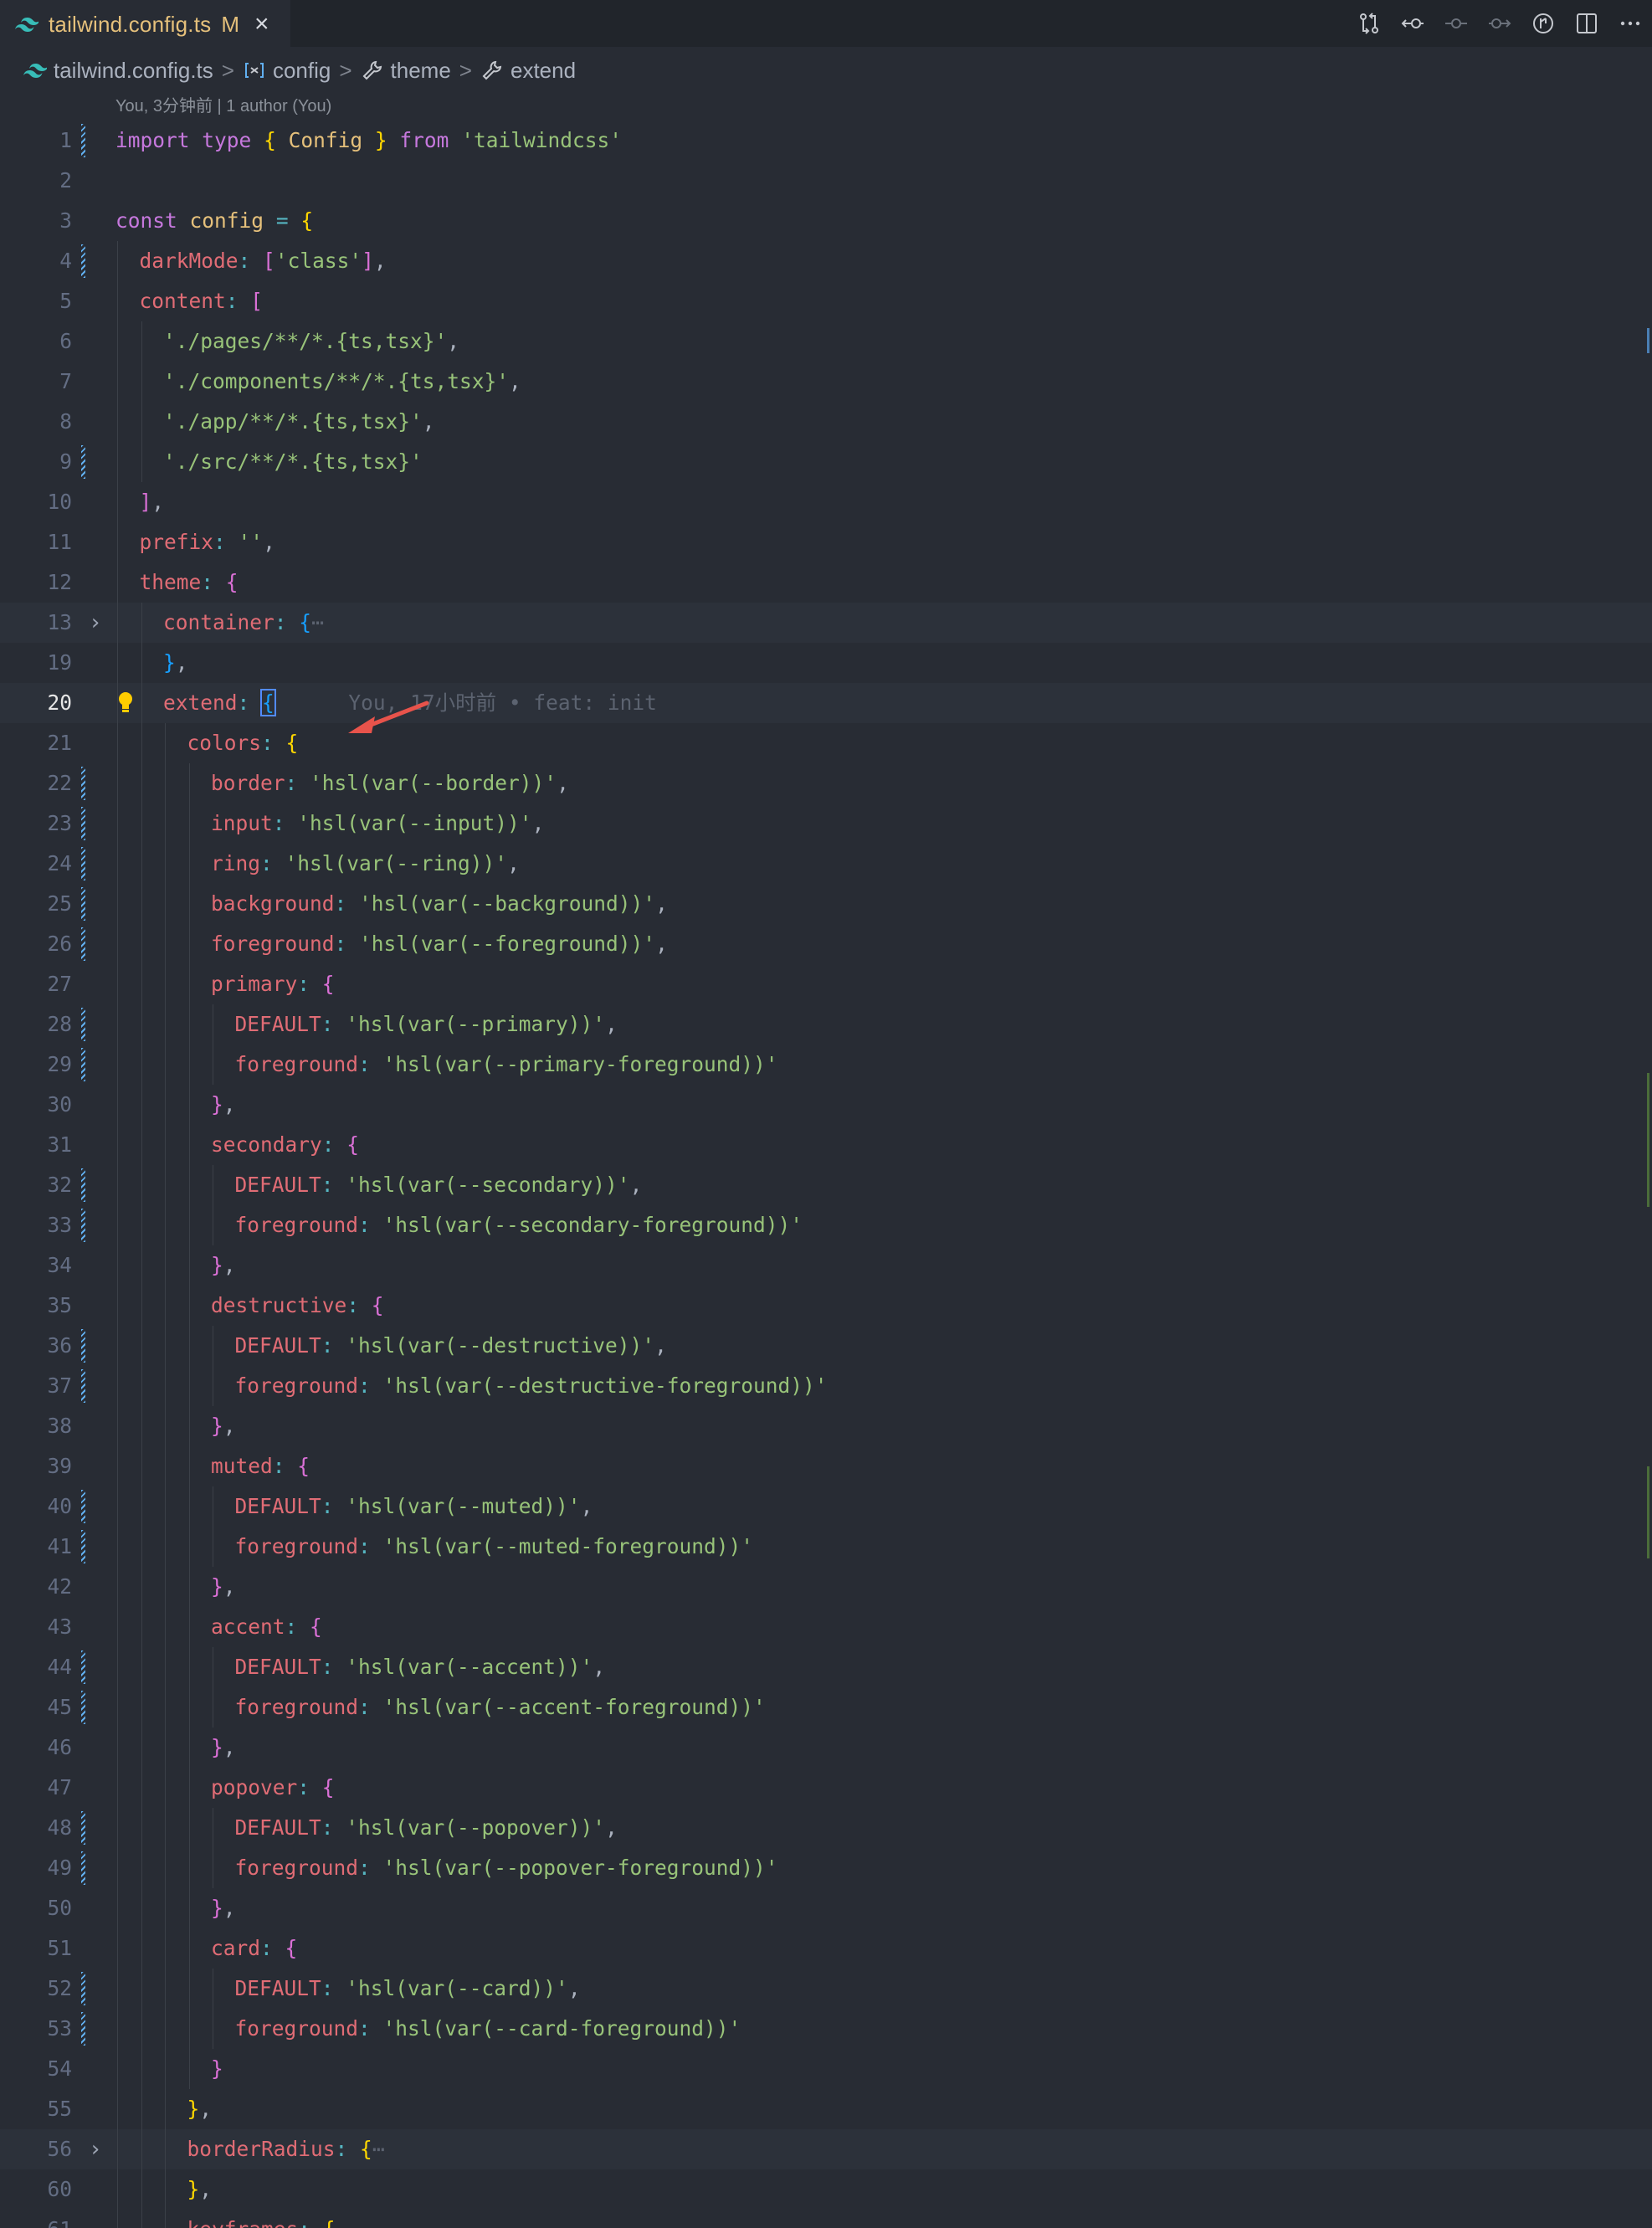 This screenshot has width=1652, height=2228. Describe the element at coordinates (826, 1105) in the screenshot. I see `code-line: 30},` at that location.